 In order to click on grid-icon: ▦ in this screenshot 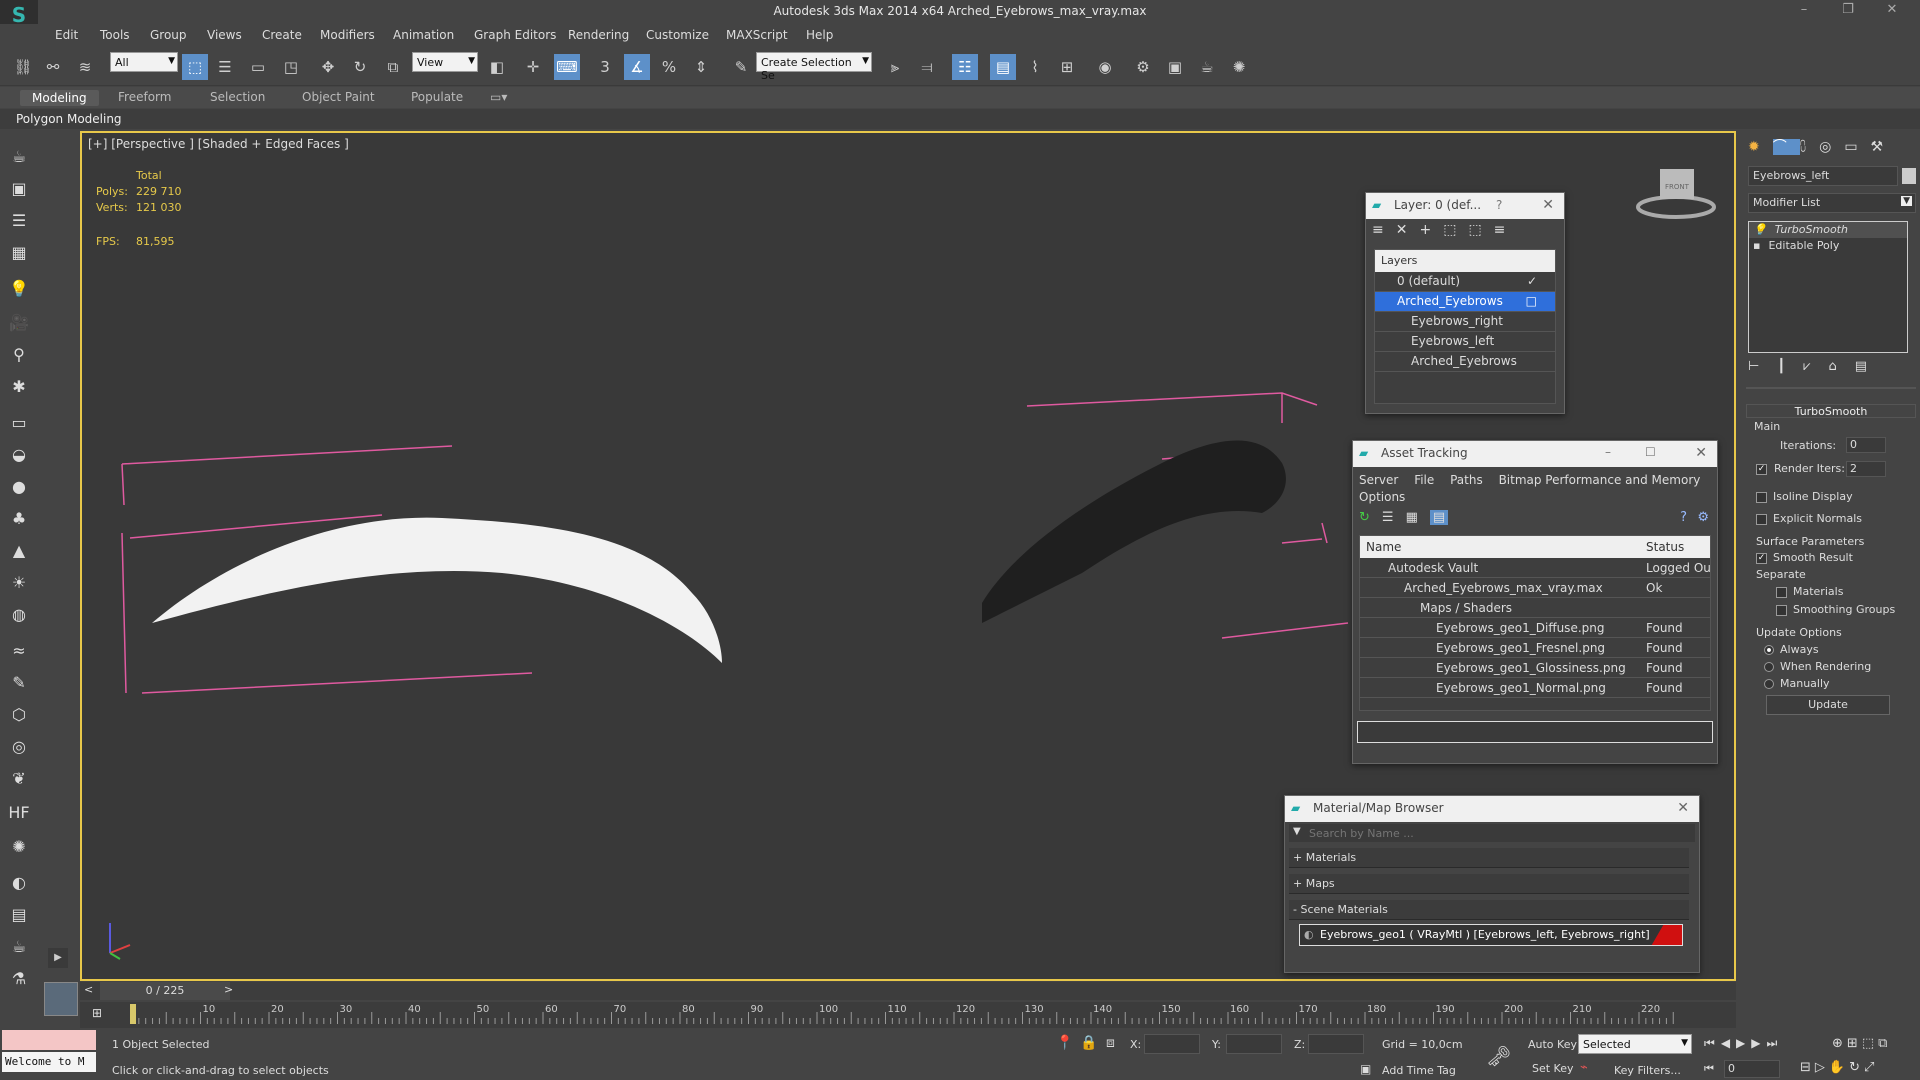, I will do `click(19, 253)`.